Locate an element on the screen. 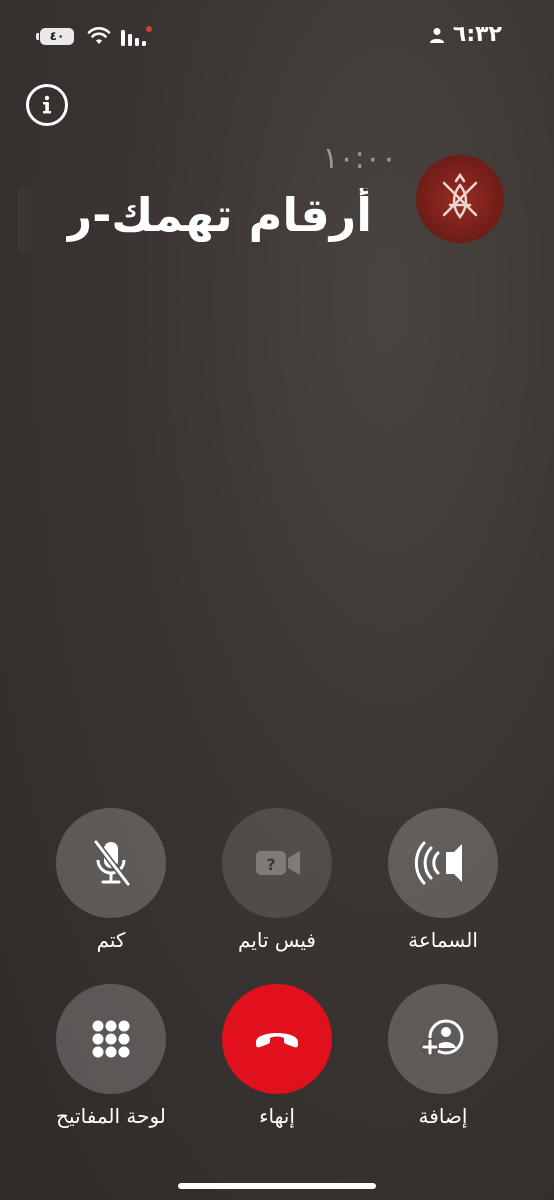 Image resolution: width=554 pixels, height=1200 pixels. add-call-button is located at coordinates (443, 1039).